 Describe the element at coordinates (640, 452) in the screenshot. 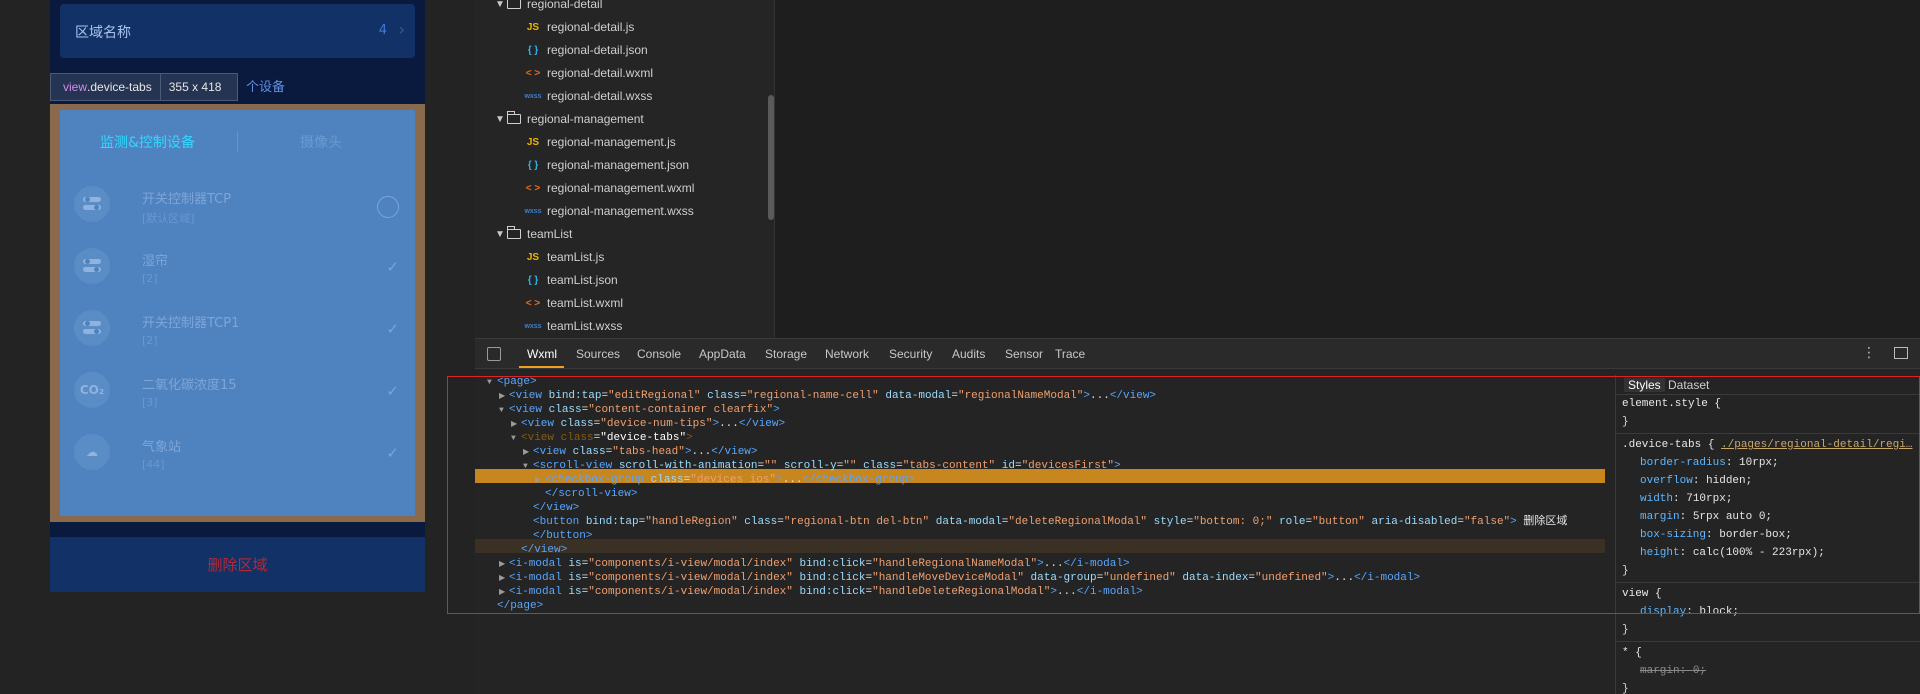

I see `wxml-node-line: ▶ <view class="tabs-head">...</view>` at that location.